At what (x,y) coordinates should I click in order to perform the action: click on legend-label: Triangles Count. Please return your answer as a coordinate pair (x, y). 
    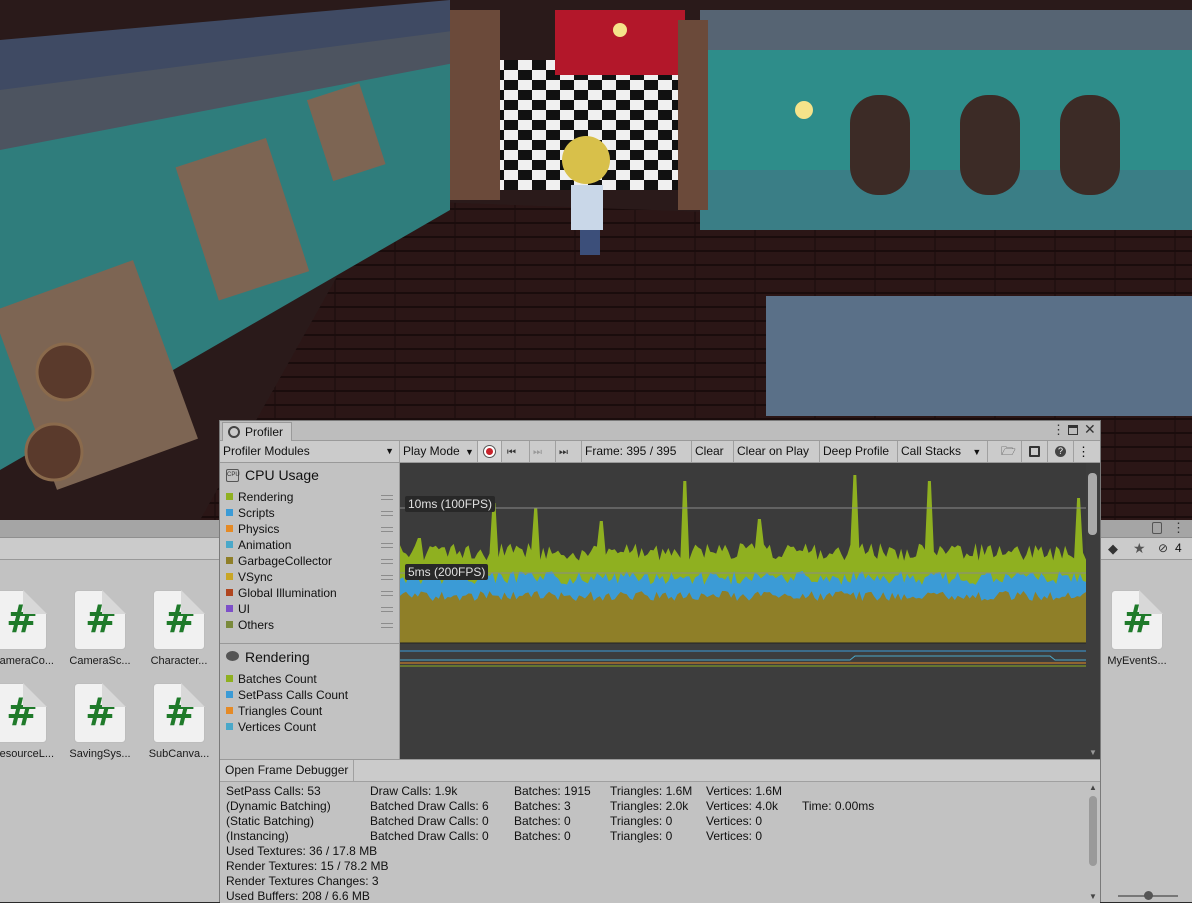
    Looking at the image, I should click on (280, 711).